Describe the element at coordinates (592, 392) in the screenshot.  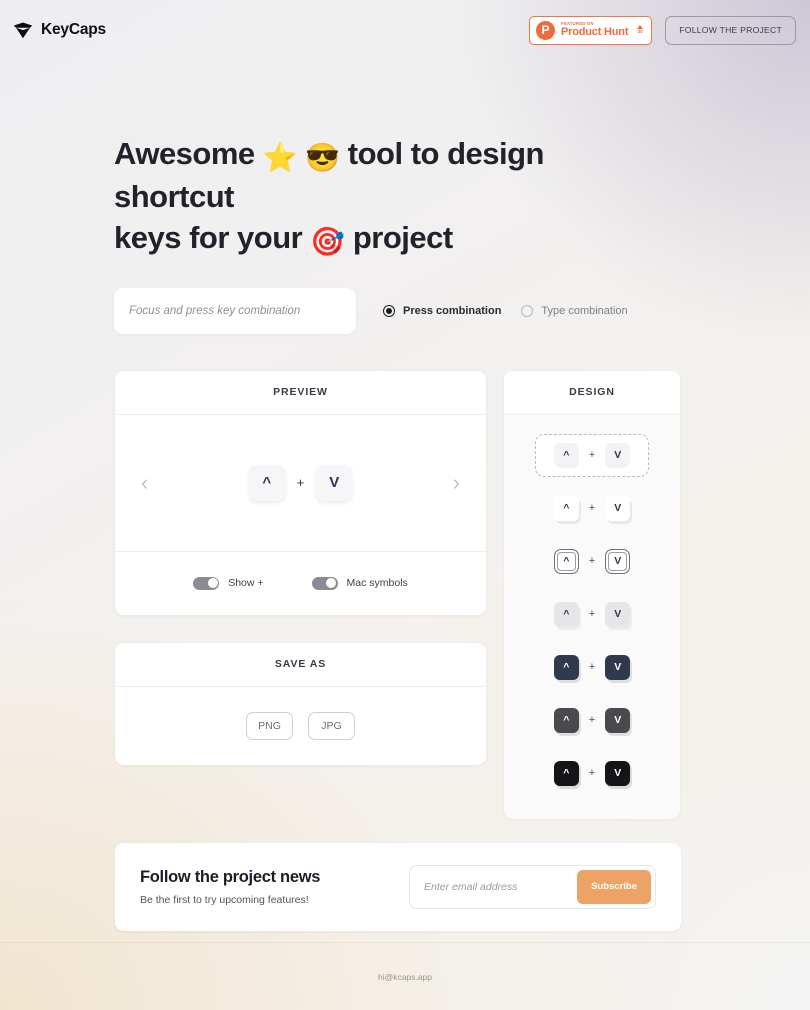
I see `design-heading: DESIGN` at that location.